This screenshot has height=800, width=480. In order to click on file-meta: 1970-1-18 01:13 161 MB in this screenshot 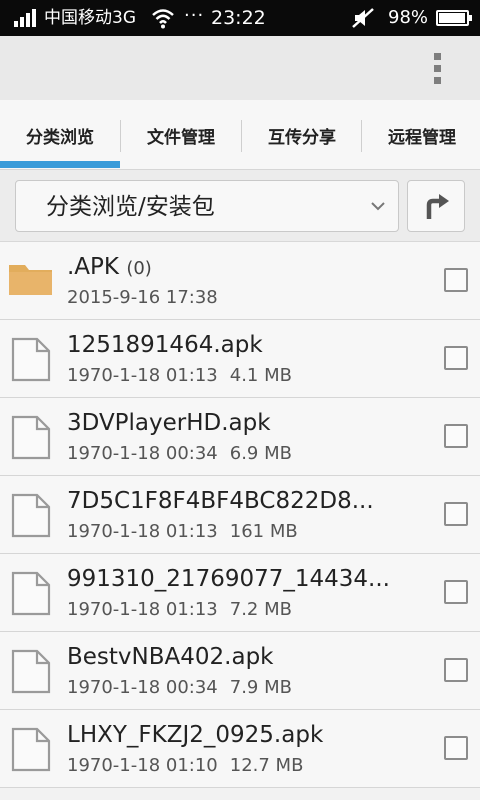, I will do `click(182, 532)`.